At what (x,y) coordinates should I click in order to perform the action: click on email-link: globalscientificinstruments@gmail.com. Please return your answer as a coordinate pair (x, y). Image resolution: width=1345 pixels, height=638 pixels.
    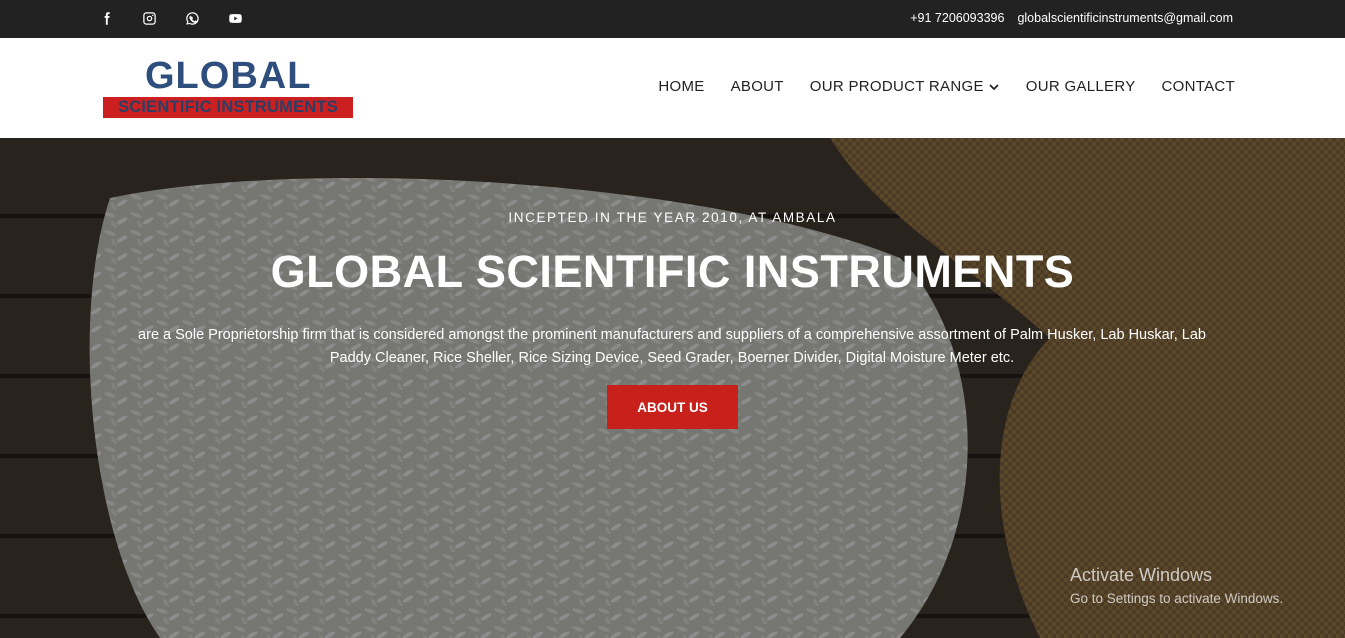
    Looking at the image, I should click on (1125, 18).